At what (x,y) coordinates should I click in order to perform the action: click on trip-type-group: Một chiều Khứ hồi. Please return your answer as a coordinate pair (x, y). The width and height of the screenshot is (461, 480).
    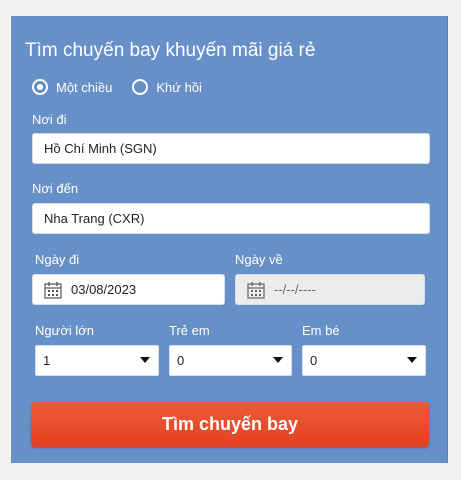
    Looking at the image, I should click on (127, 87).